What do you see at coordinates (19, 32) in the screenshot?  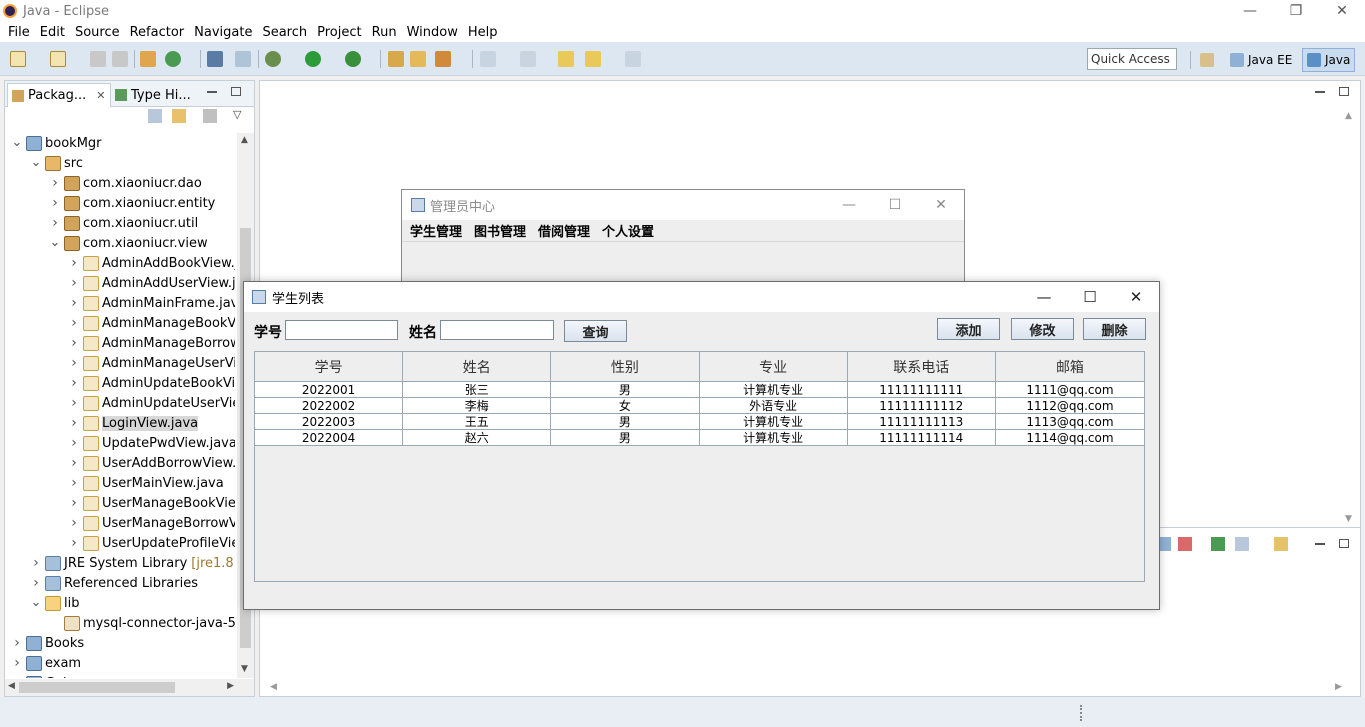 I see `menu-file: File` at bounding box center [19, 32].